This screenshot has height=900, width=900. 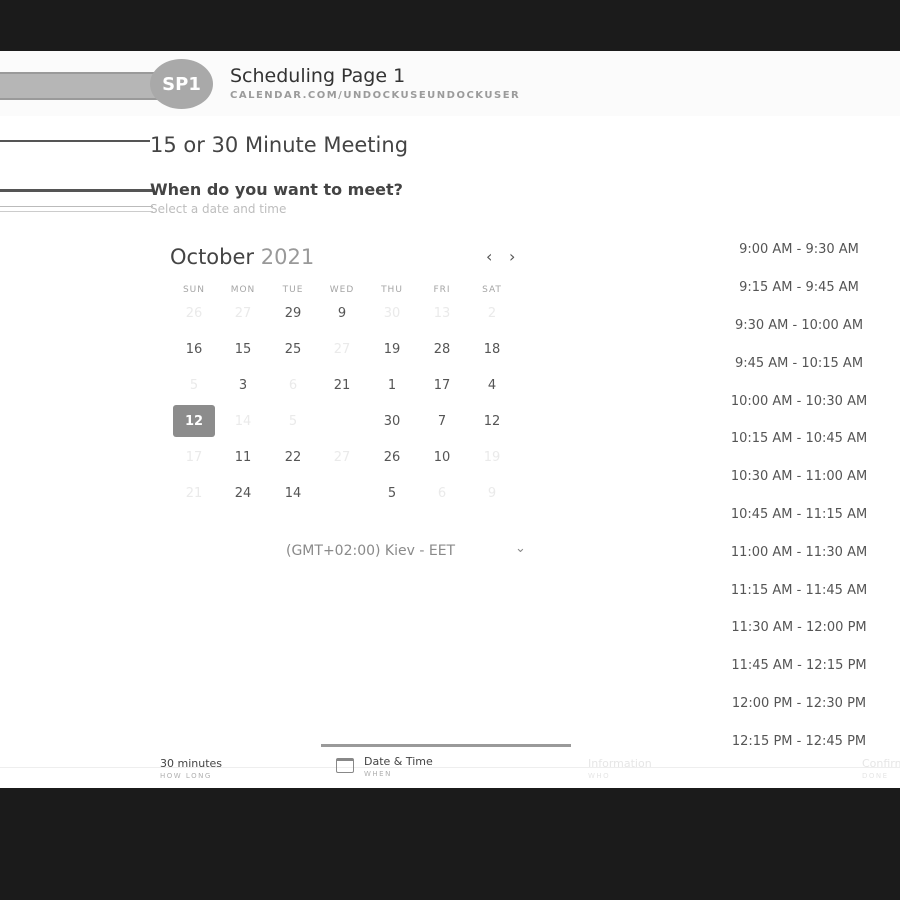 What do you see at coordinates (799, 326) in the screenshot?
I see `time-slot: 9:30 AM - 10:00 AM` at bounding box center [799, 326].